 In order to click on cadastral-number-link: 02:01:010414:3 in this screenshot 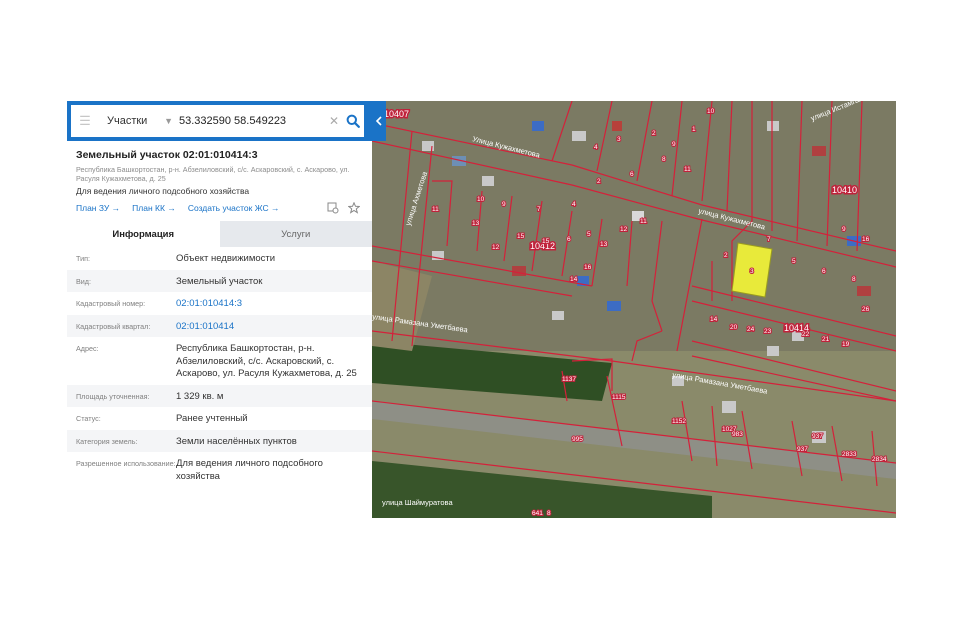, I will do `click(268, 304)`.